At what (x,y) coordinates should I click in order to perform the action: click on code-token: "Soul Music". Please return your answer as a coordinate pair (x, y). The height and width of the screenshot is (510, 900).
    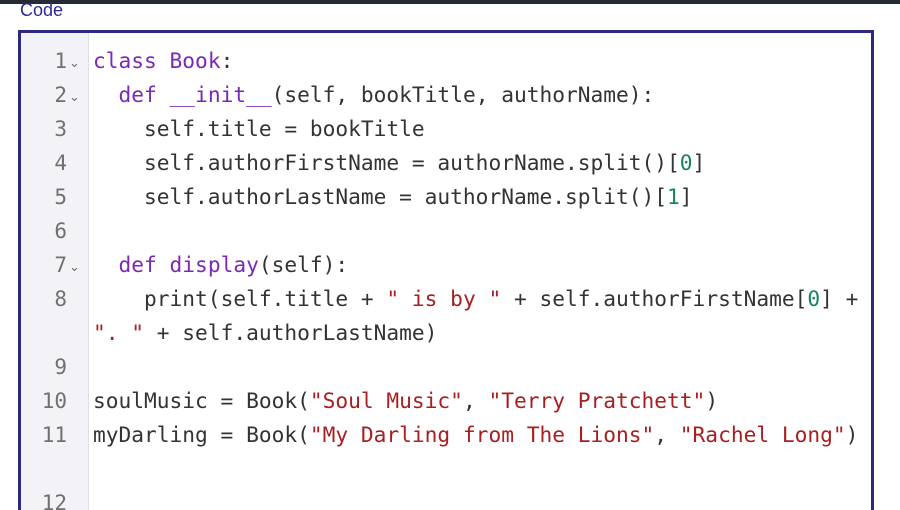
    Looking at the image, I should click on (386, 400).